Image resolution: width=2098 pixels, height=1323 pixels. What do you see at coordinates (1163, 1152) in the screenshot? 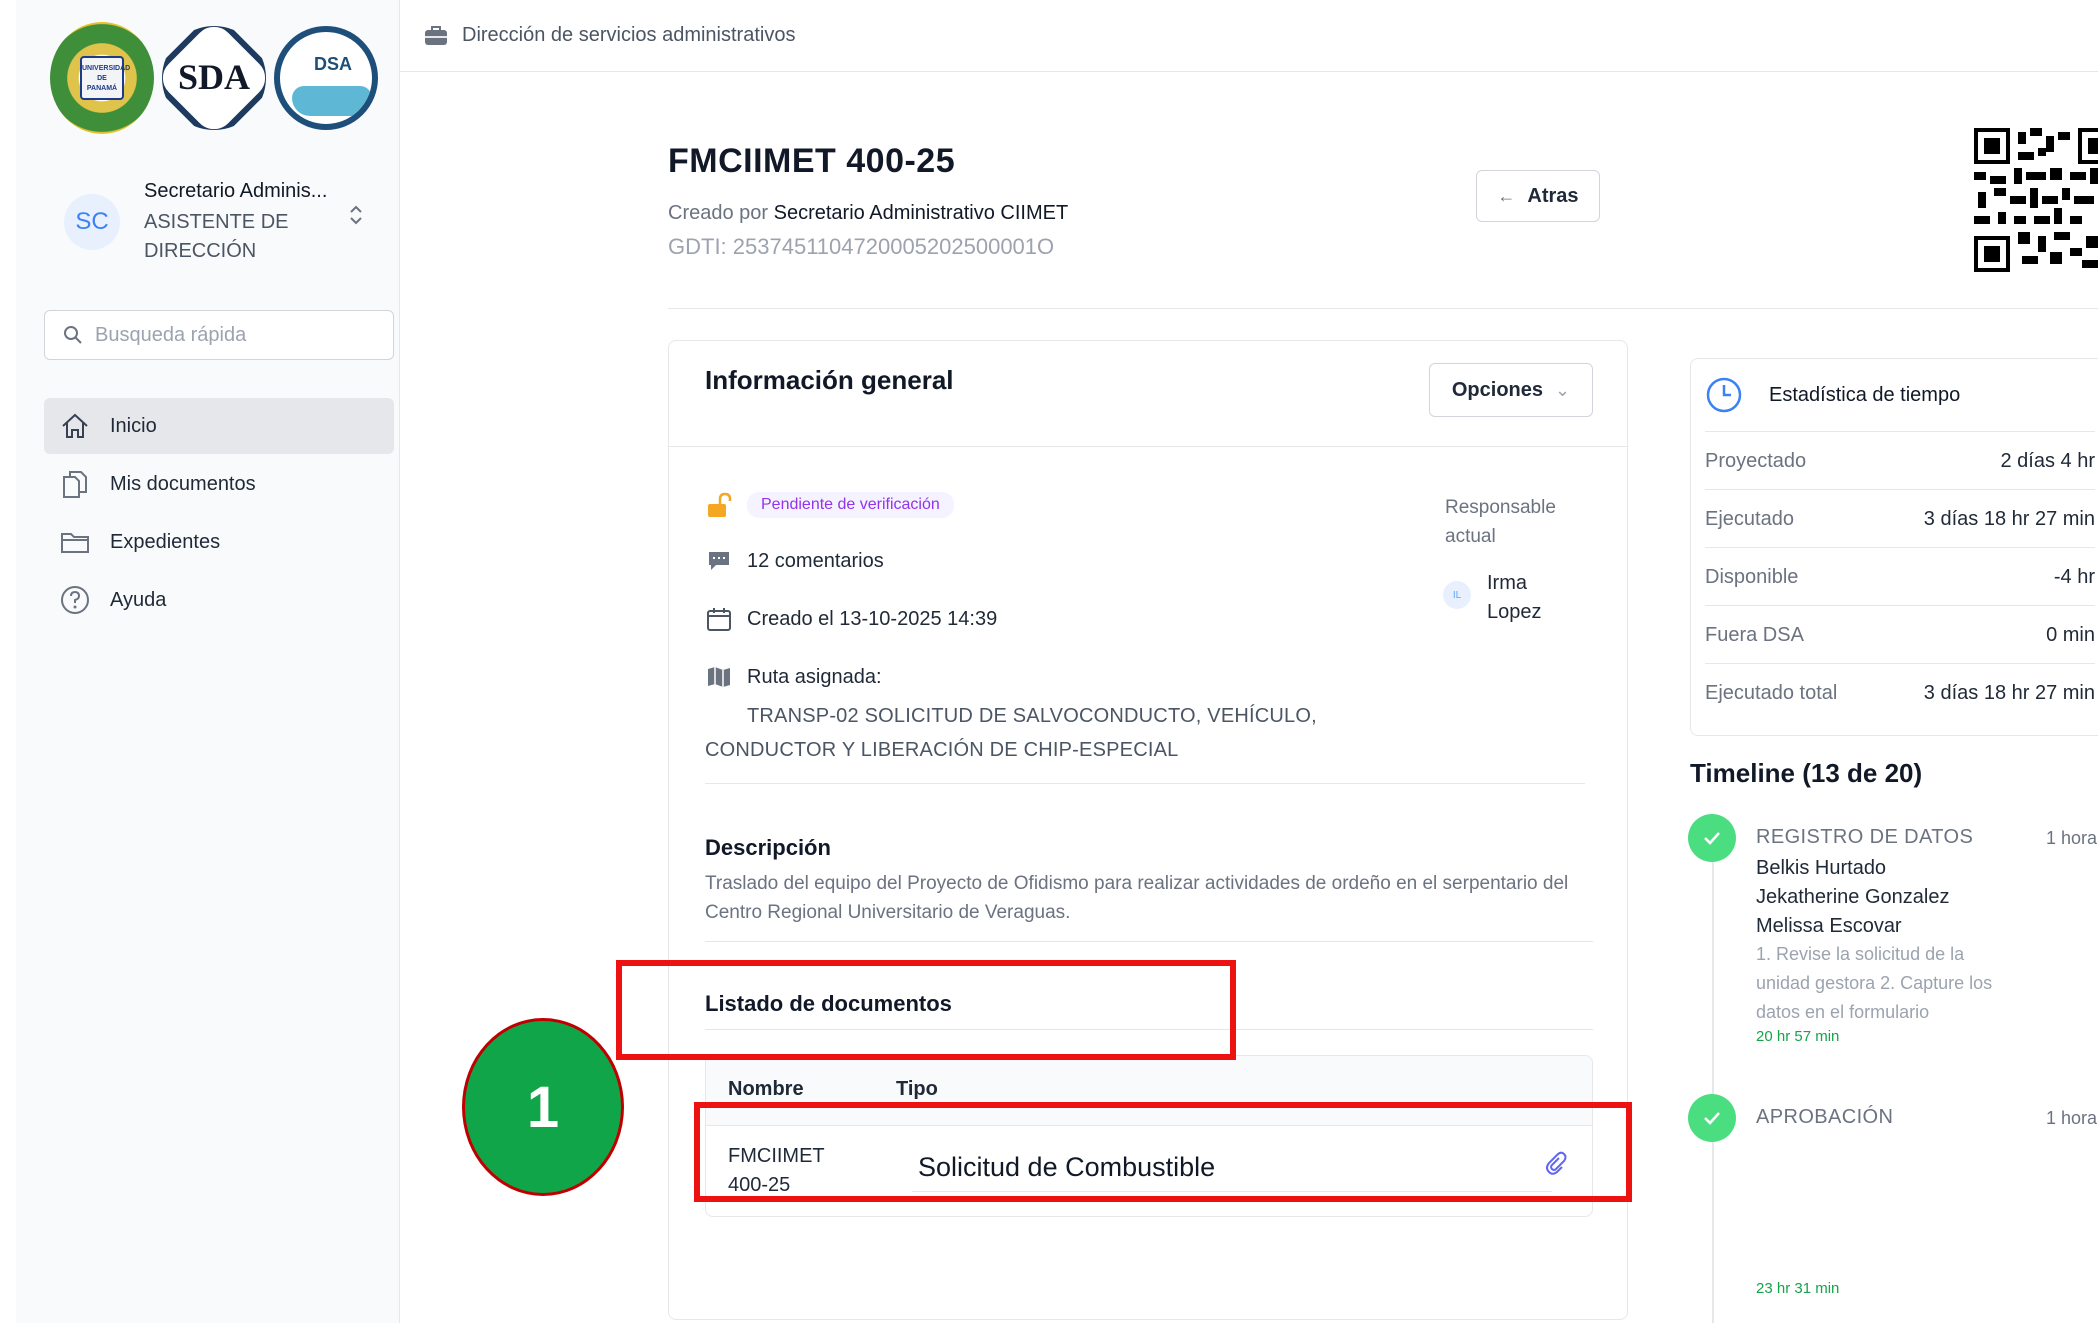
I see `annotation-highlight-document-row` at bounding box center [1163, 1152].